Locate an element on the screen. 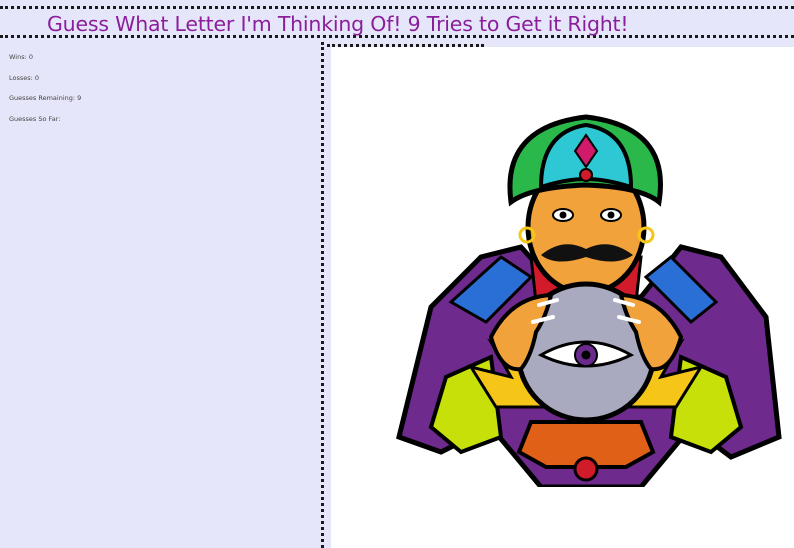 This screenshot has width=794, height=548. guesses-remaining-stat: Guesses Remaining: 9 is located at coordinates (160, 98).